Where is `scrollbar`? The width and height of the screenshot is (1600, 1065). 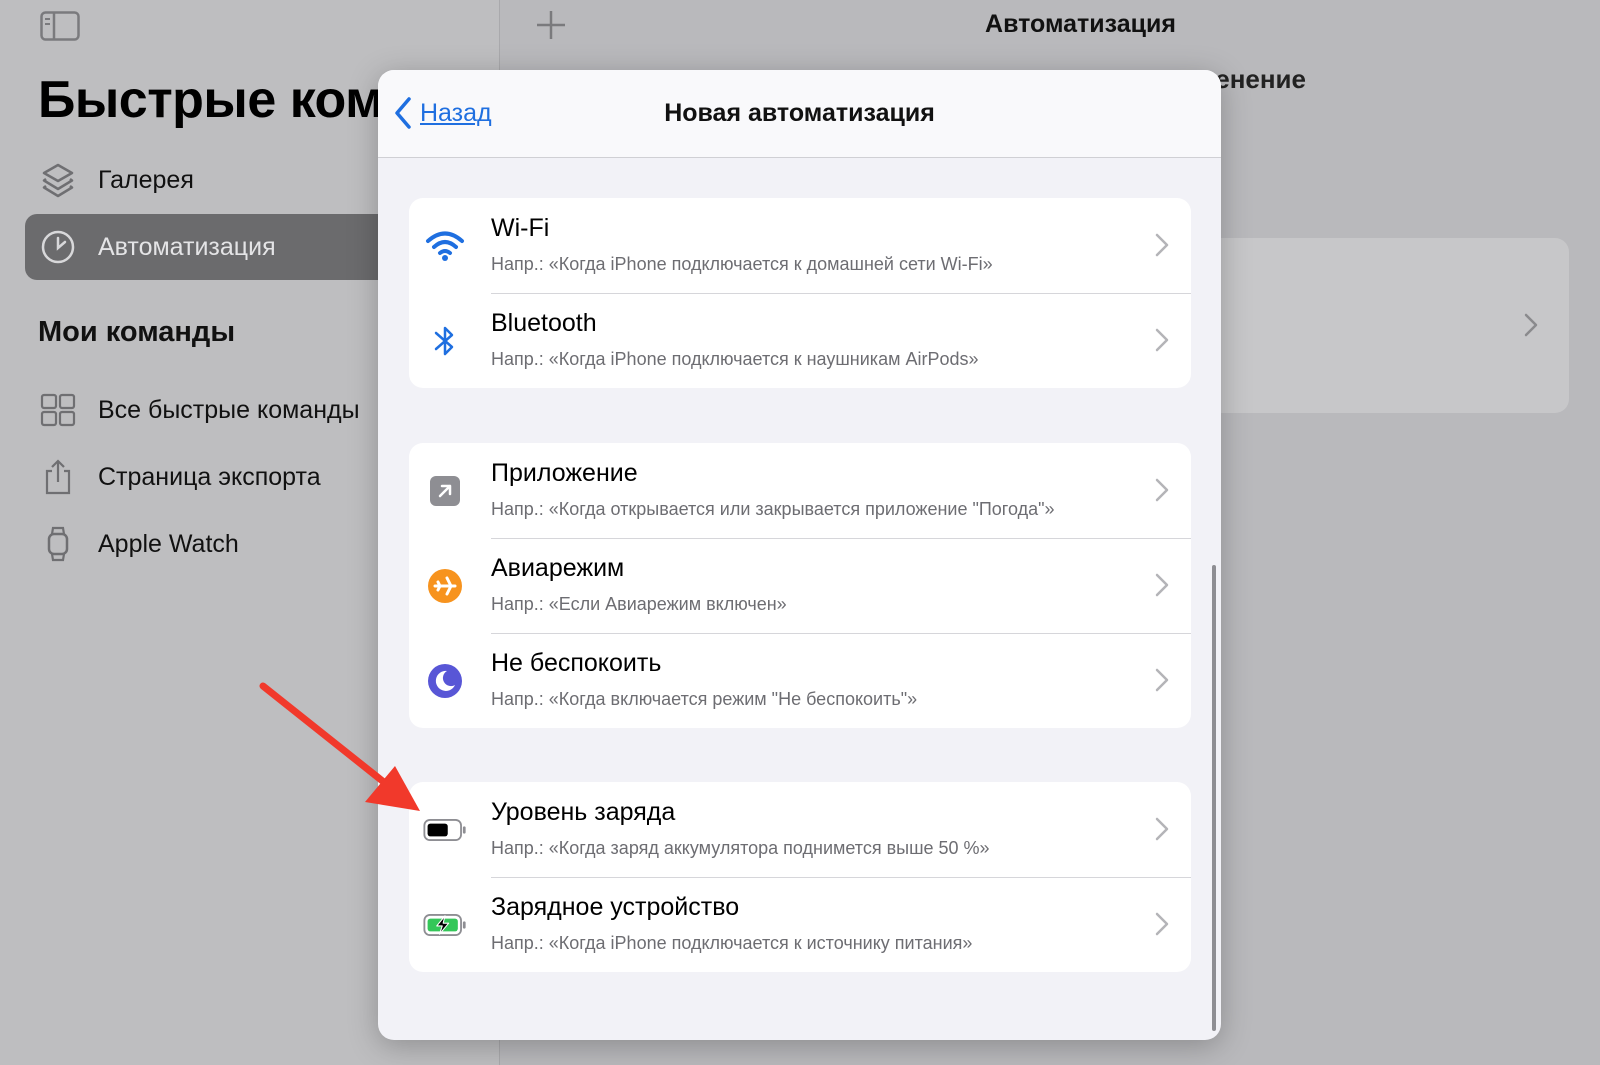 scrollbar is located at coordinates (1214, 798).